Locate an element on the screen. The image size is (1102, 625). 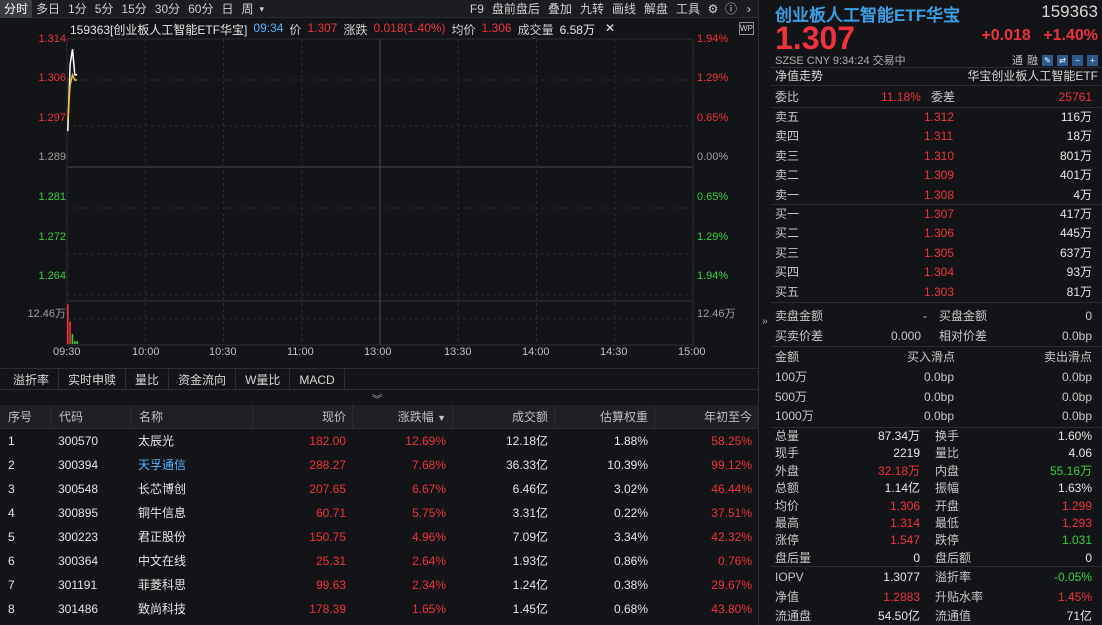
stat-value: 32.18万 is located at coordinates (898, 470).